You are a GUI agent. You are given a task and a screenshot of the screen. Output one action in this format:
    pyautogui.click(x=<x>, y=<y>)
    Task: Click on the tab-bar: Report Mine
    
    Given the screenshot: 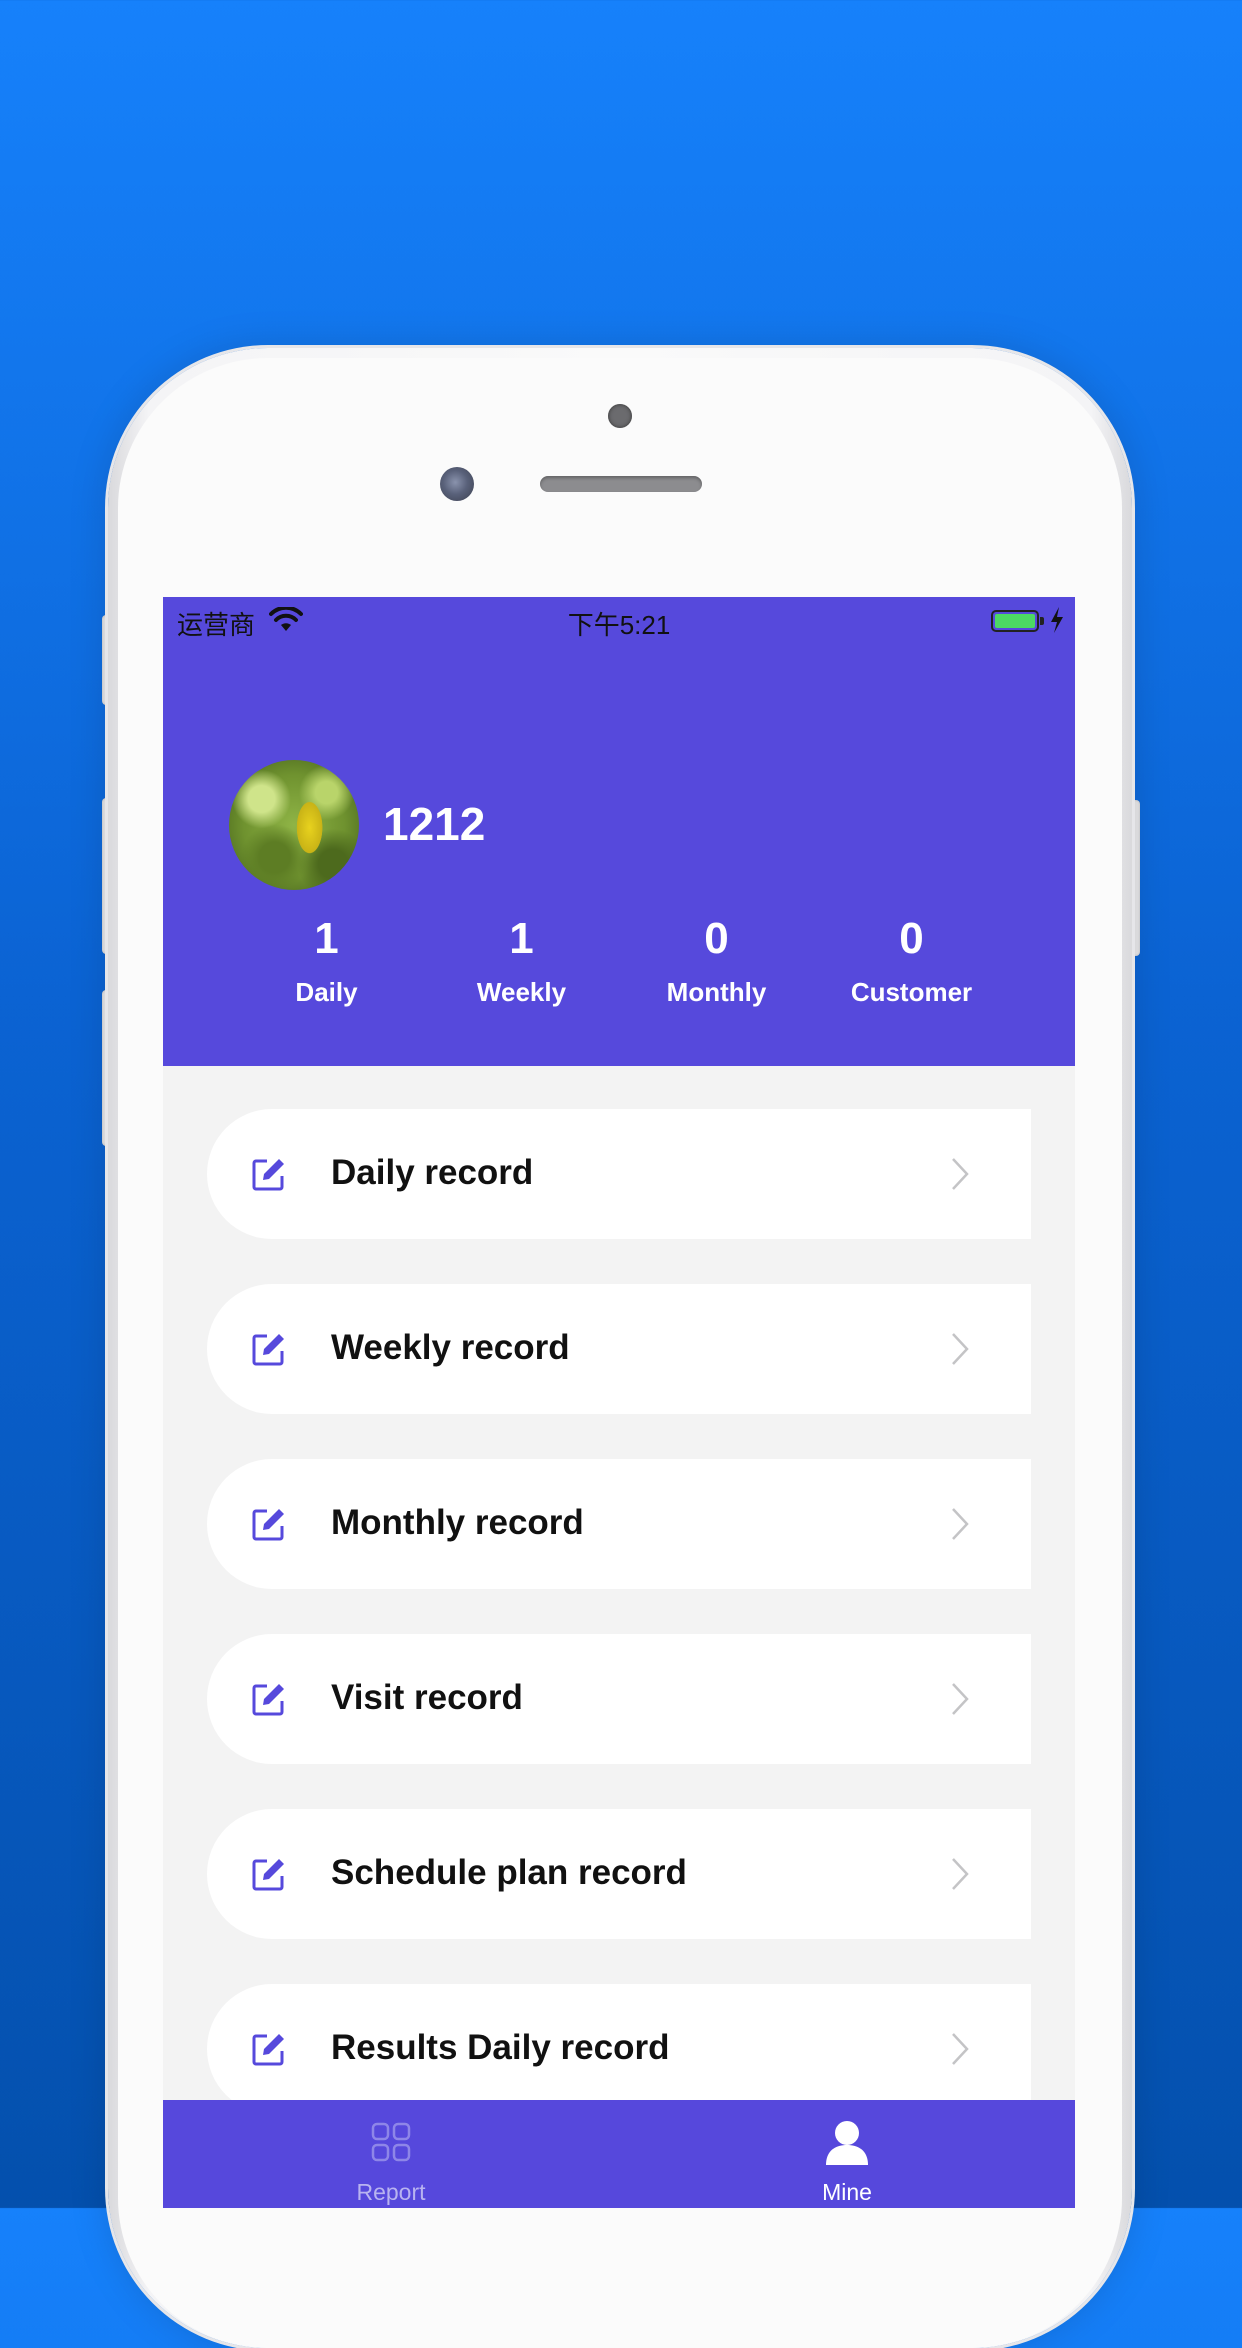 What is the action you would take?
    pyautogui.click(x=619, y=2154)
    